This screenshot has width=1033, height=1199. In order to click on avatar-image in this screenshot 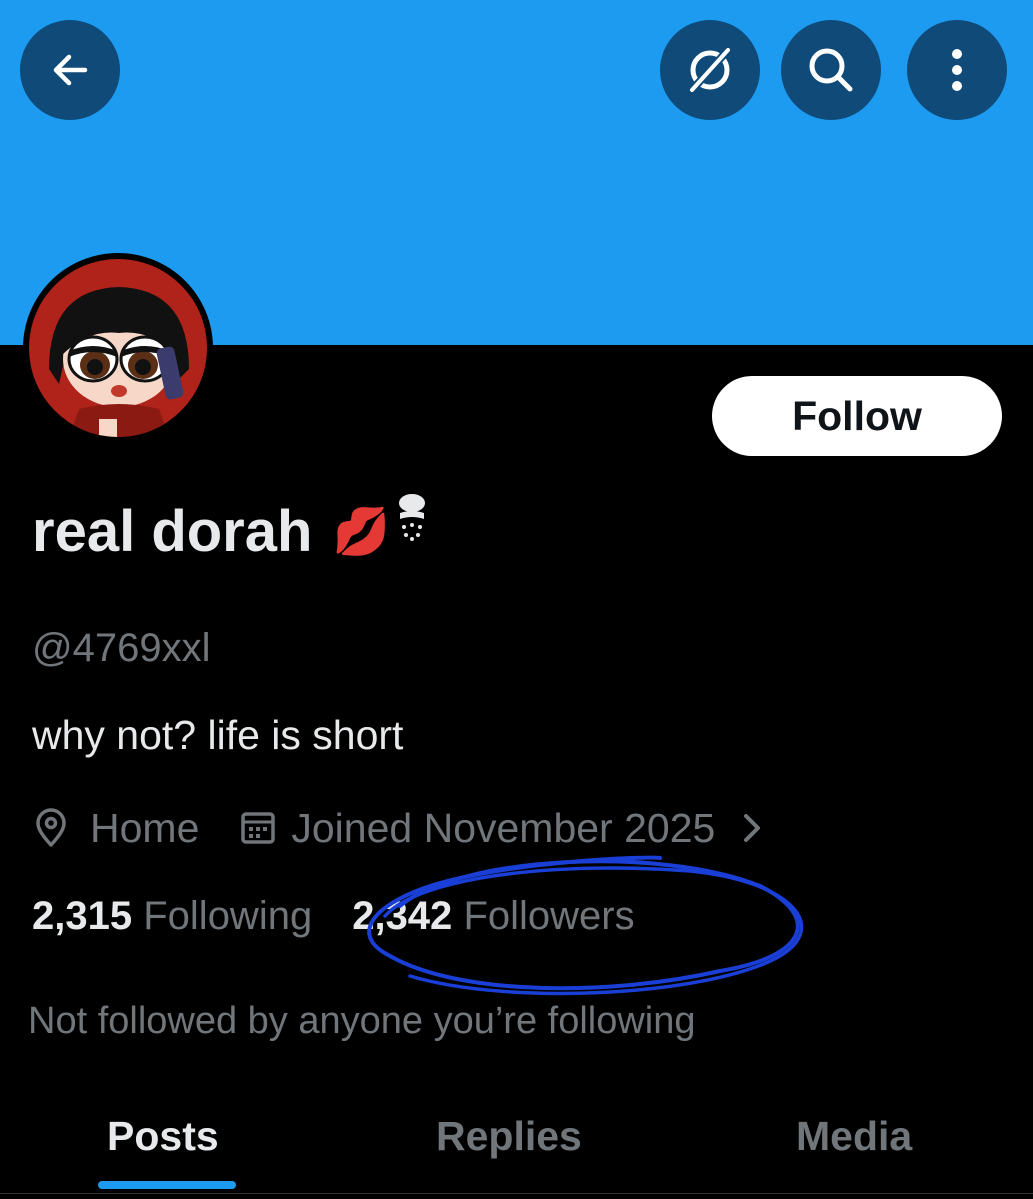, I will do `click(118, 348)`.